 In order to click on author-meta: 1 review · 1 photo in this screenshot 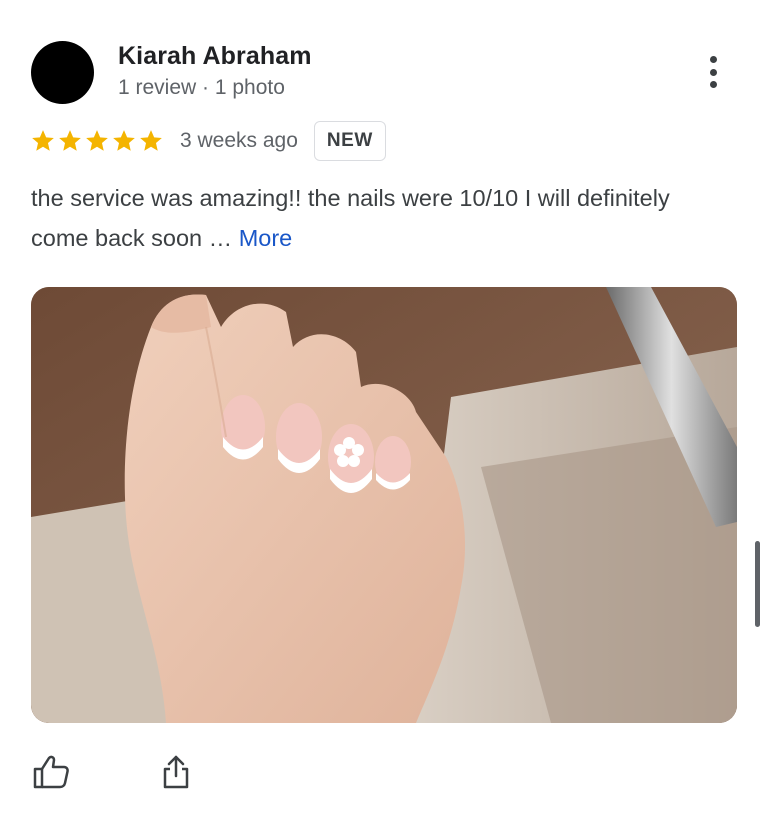, I will do `click(201, 87)`.